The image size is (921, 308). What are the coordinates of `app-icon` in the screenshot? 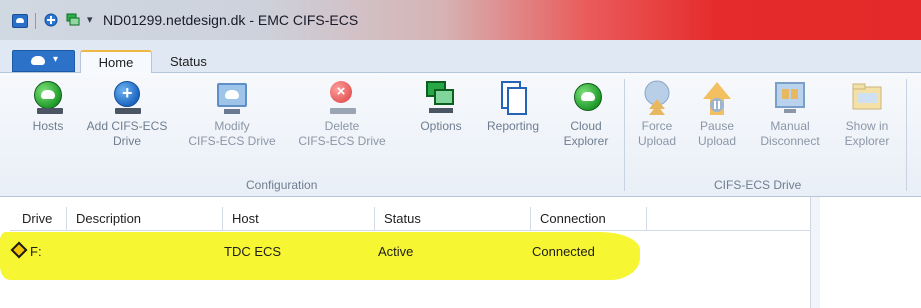 It's located at (20, 21).